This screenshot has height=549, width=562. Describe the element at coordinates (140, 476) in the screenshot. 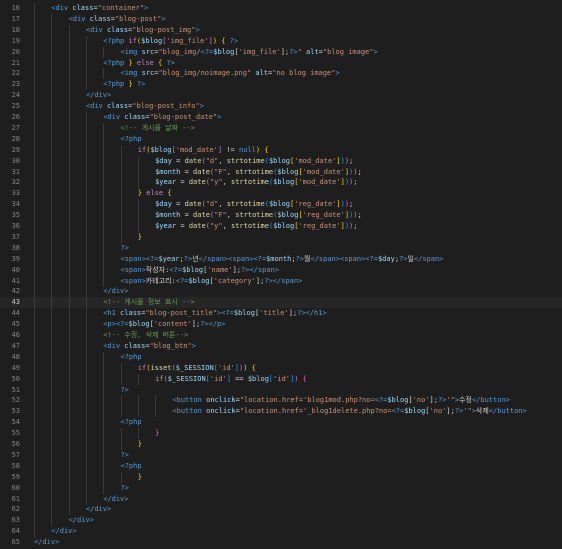

I see `code-token: }` at that location.